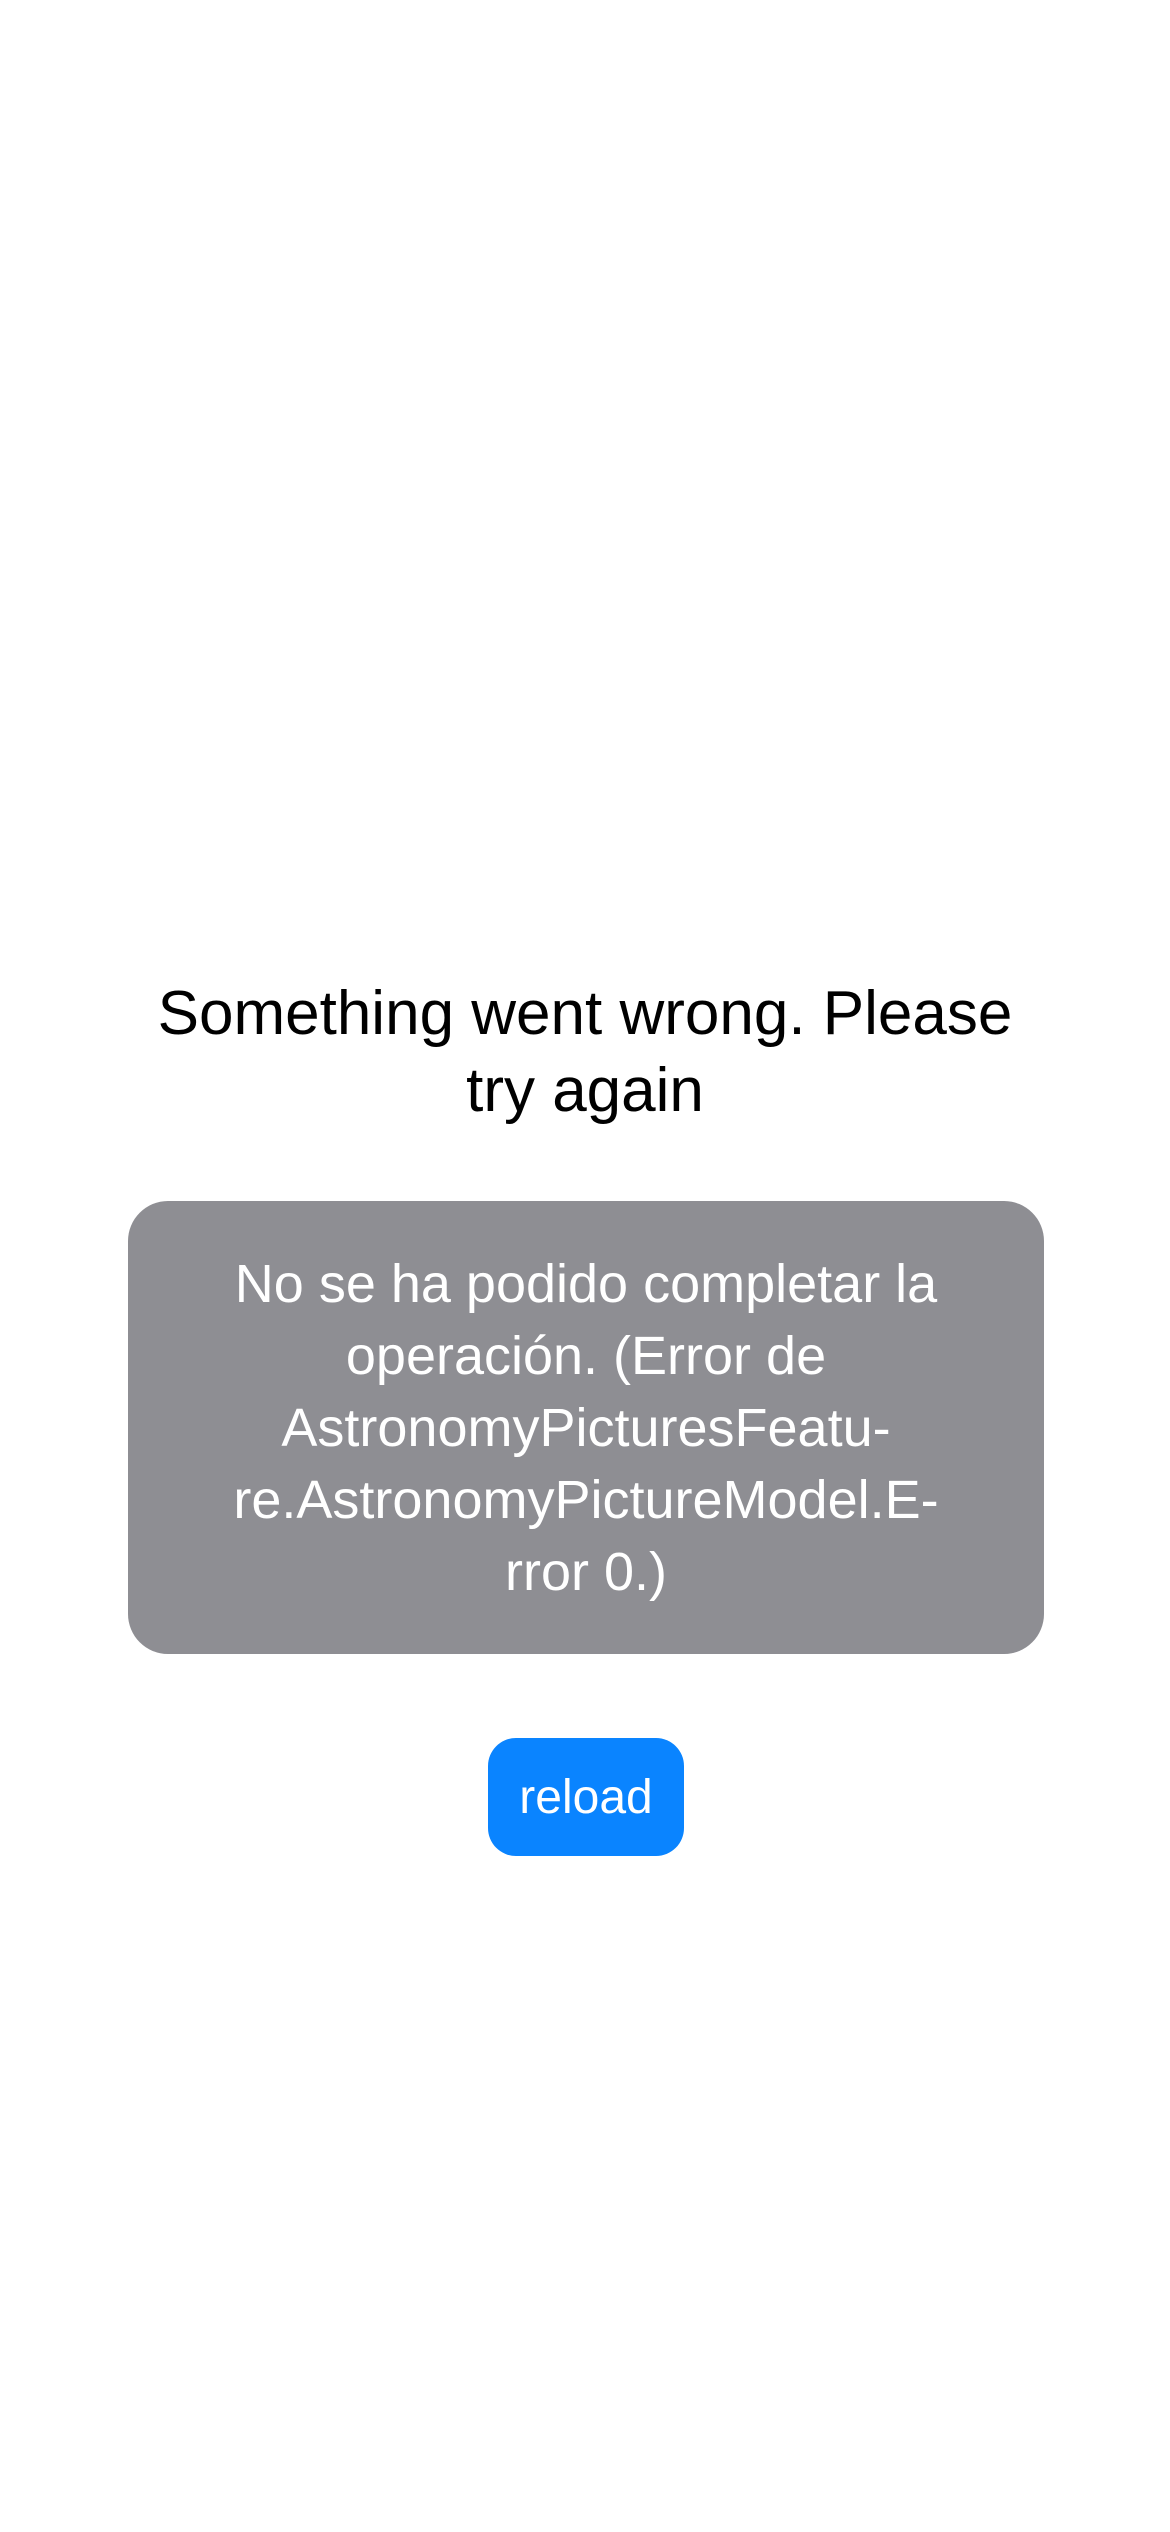  What do you see at coordinates (585, 1052) in the screenshot?
I see `error-message: Something went wrong. Please try again` at bounding box center [585, 1052].